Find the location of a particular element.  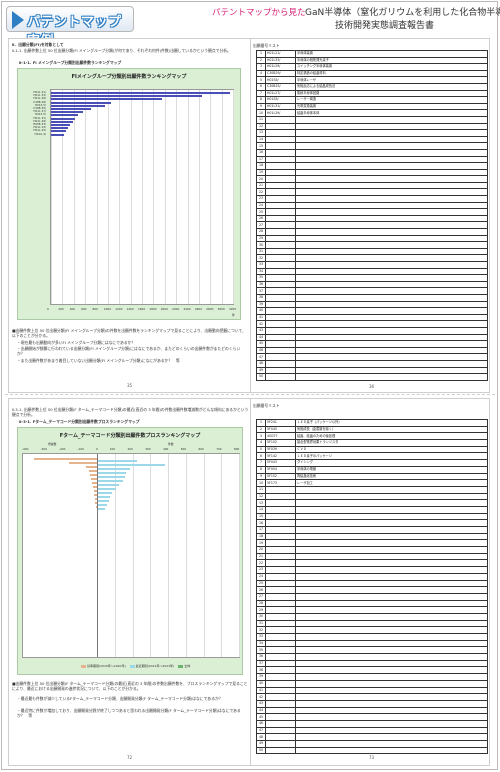

class-code: H01L29/ is located at coordinates (280, 113).